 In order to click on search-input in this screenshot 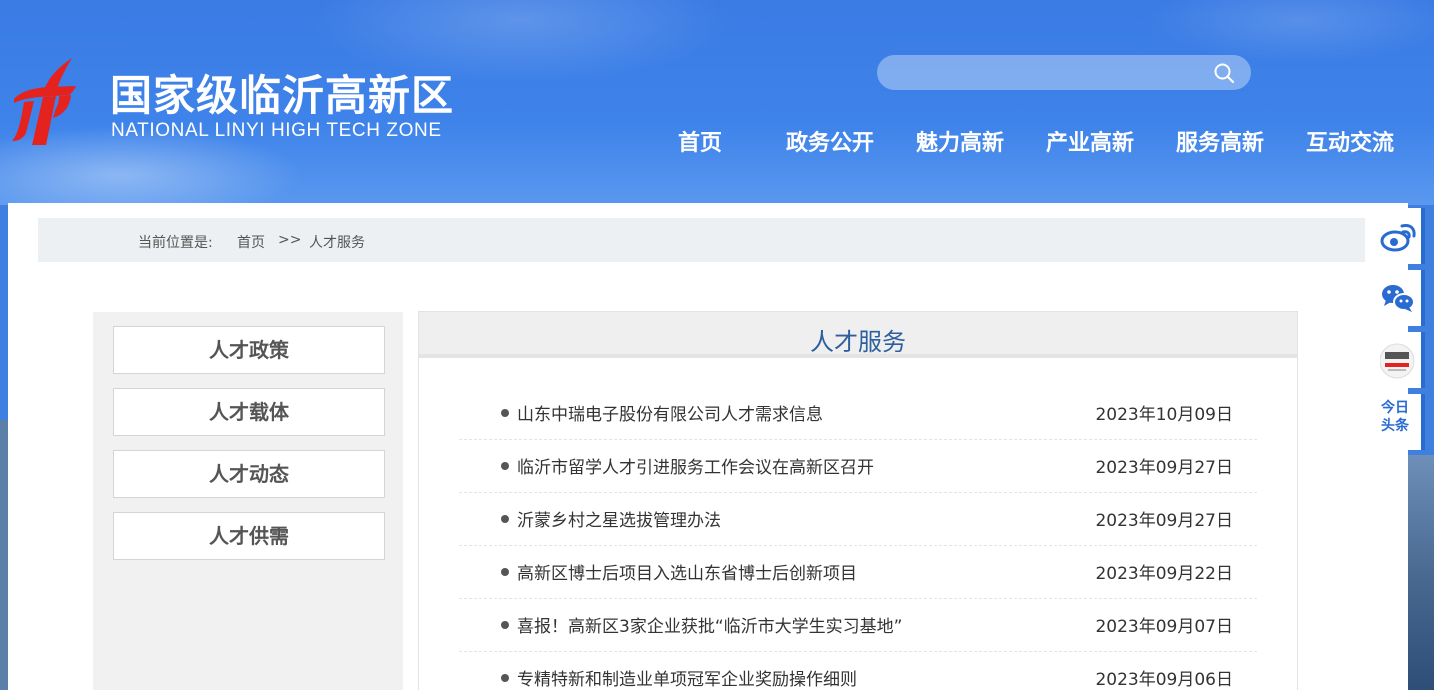, I will do `click(1048, 72)`.